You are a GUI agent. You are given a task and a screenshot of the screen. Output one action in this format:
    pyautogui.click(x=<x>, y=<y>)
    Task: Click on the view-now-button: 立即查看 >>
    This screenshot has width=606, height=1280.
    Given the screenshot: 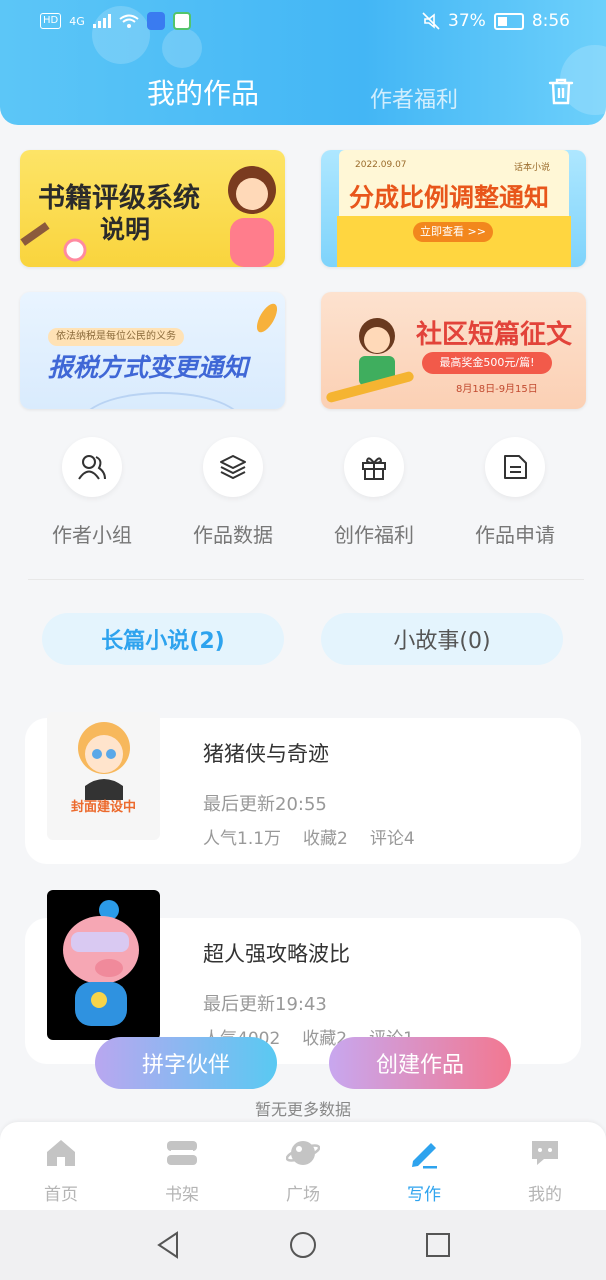 What is the action you would take?
    pyautogui.click(x=453, y=232)
    